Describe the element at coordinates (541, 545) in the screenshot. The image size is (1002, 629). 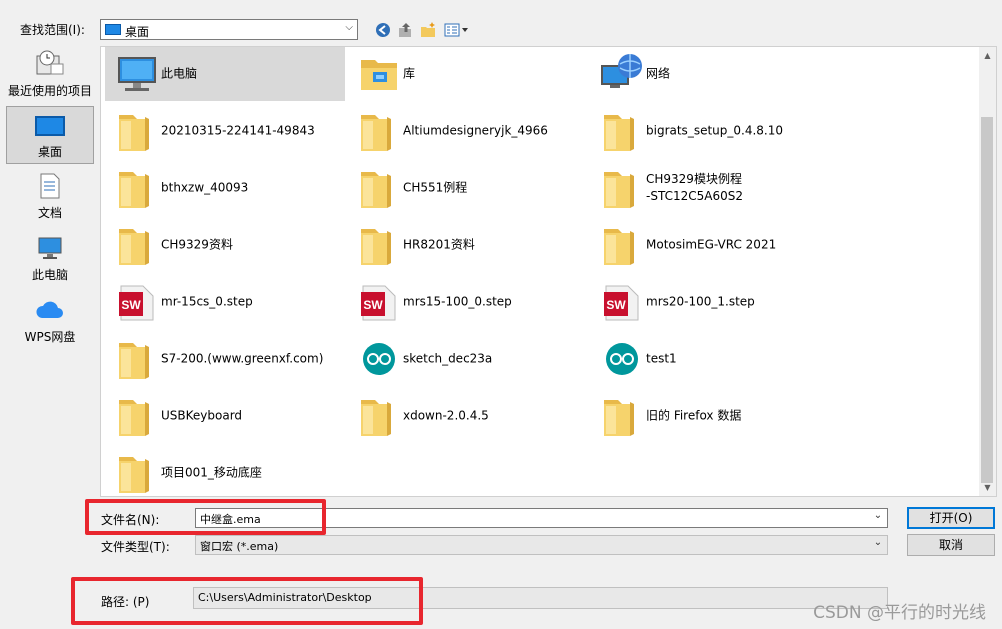
I see `filetype-dropdown: 窗口宏 (*.ema) ⌄` at that location.